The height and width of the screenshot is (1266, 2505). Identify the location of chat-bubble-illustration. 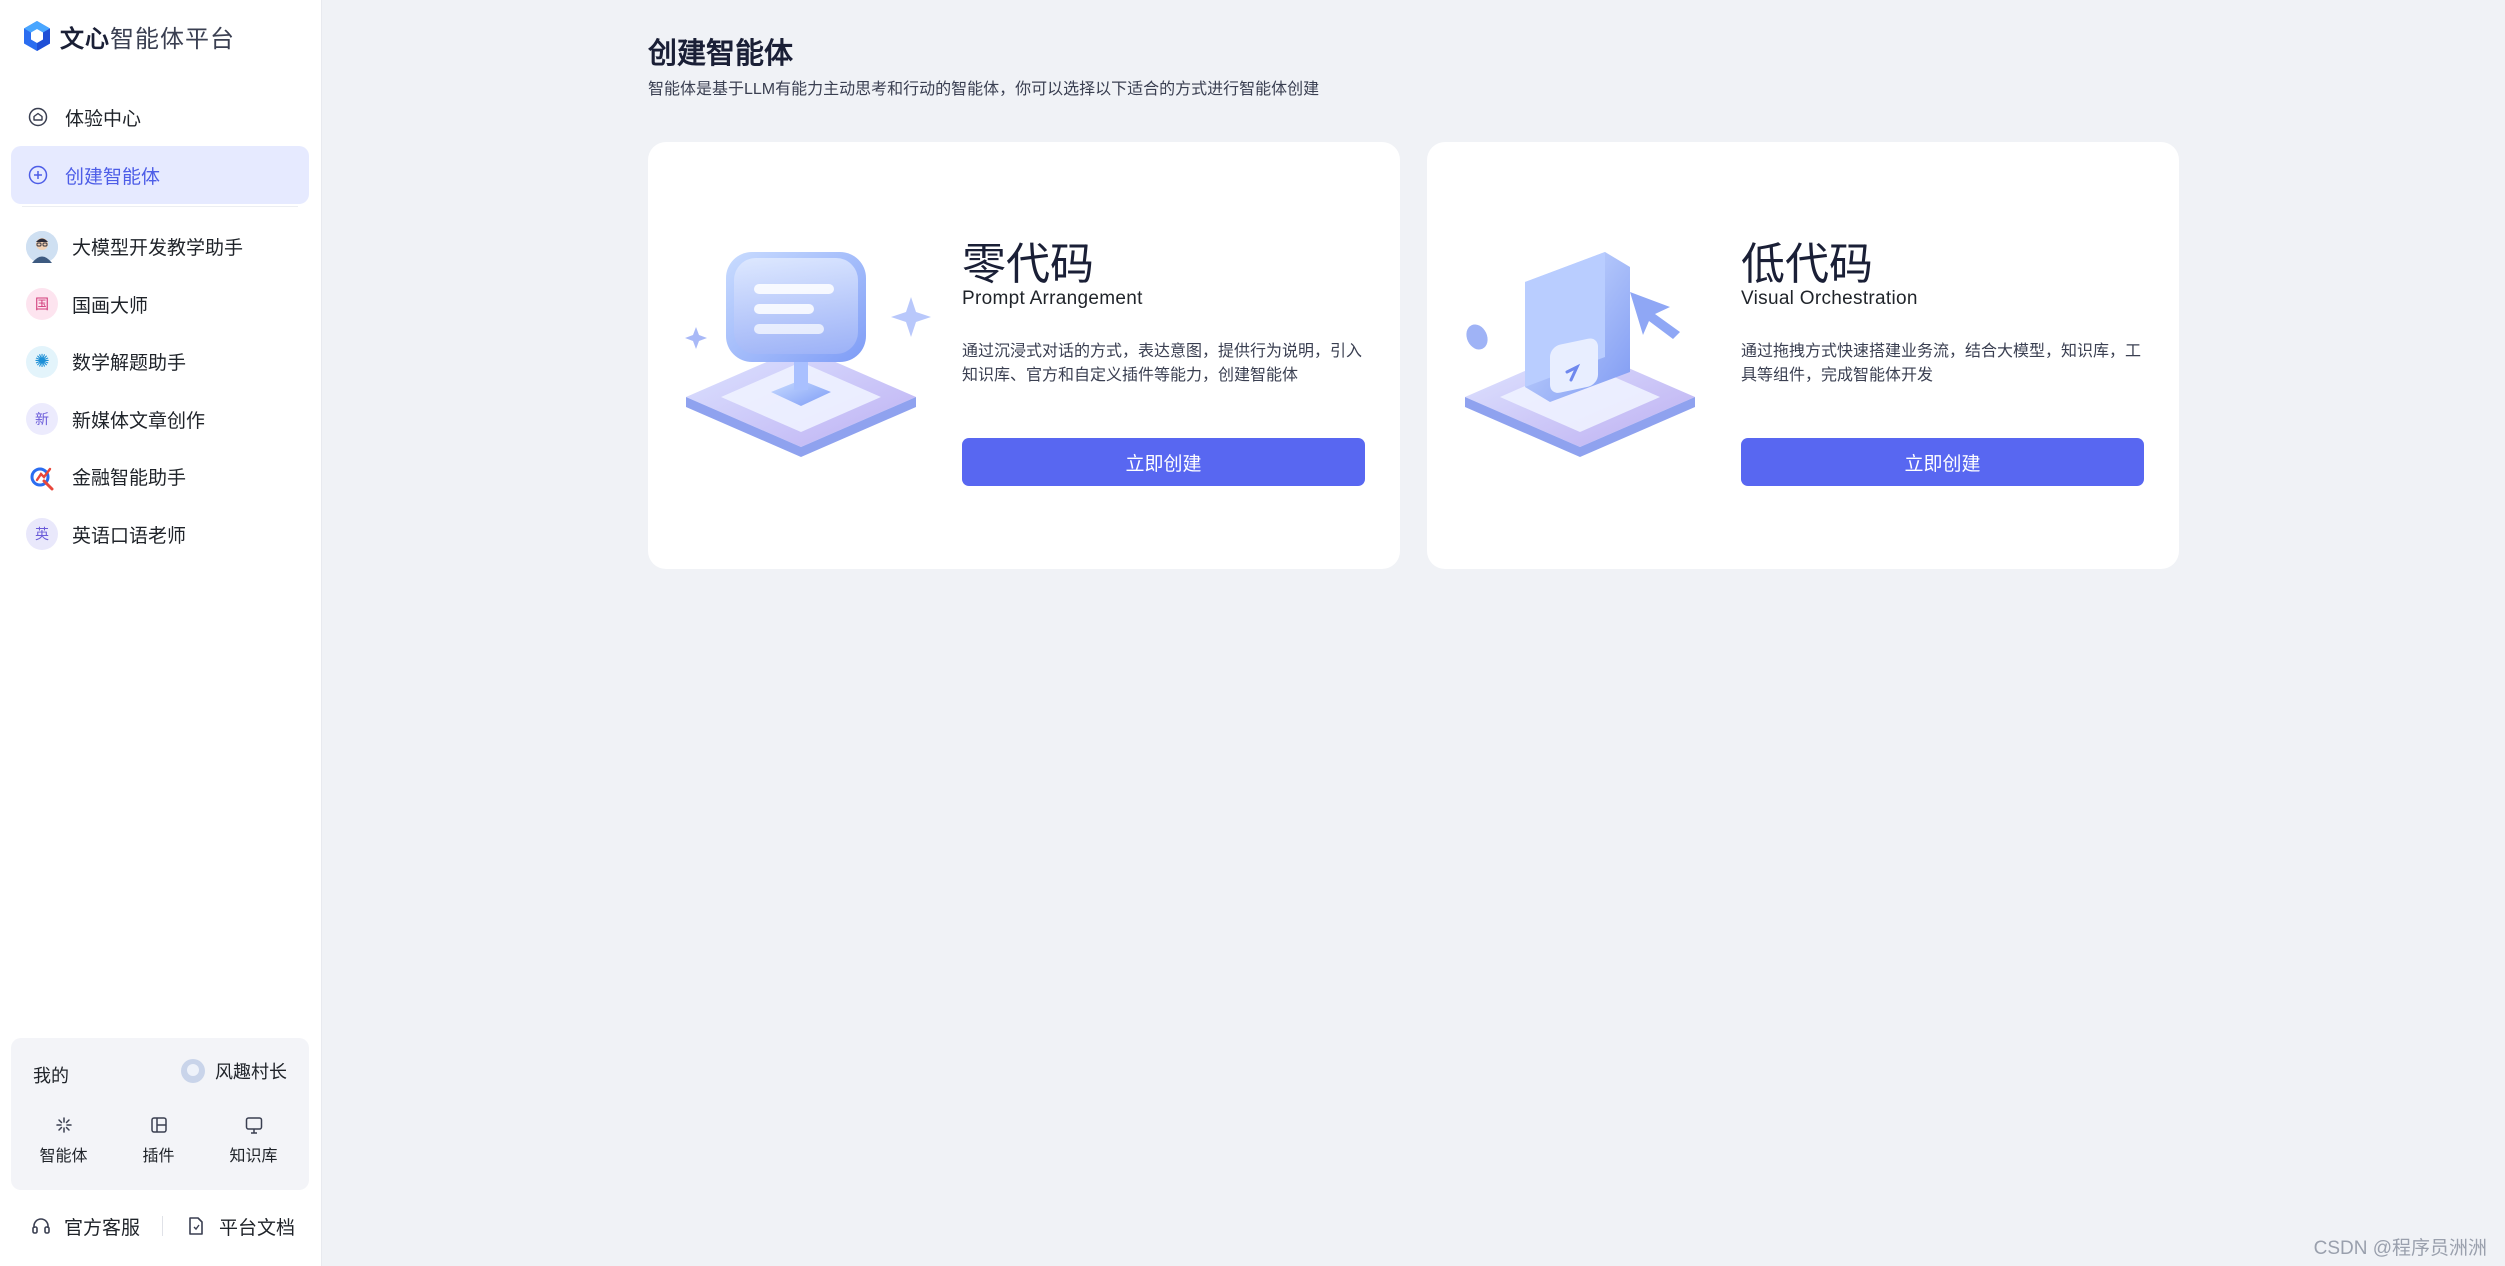
(808, 354).